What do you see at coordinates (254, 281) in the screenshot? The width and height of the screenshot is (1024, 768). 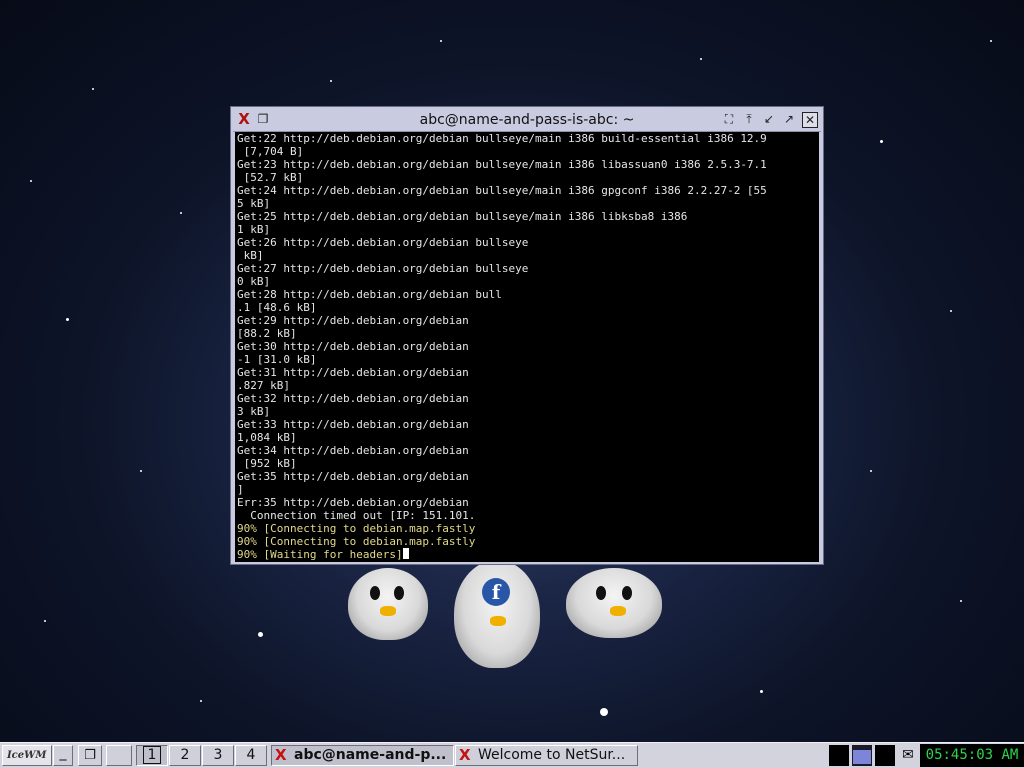 I see `terminal-line-text: 0 kB]` at bounding box center [254, 281].